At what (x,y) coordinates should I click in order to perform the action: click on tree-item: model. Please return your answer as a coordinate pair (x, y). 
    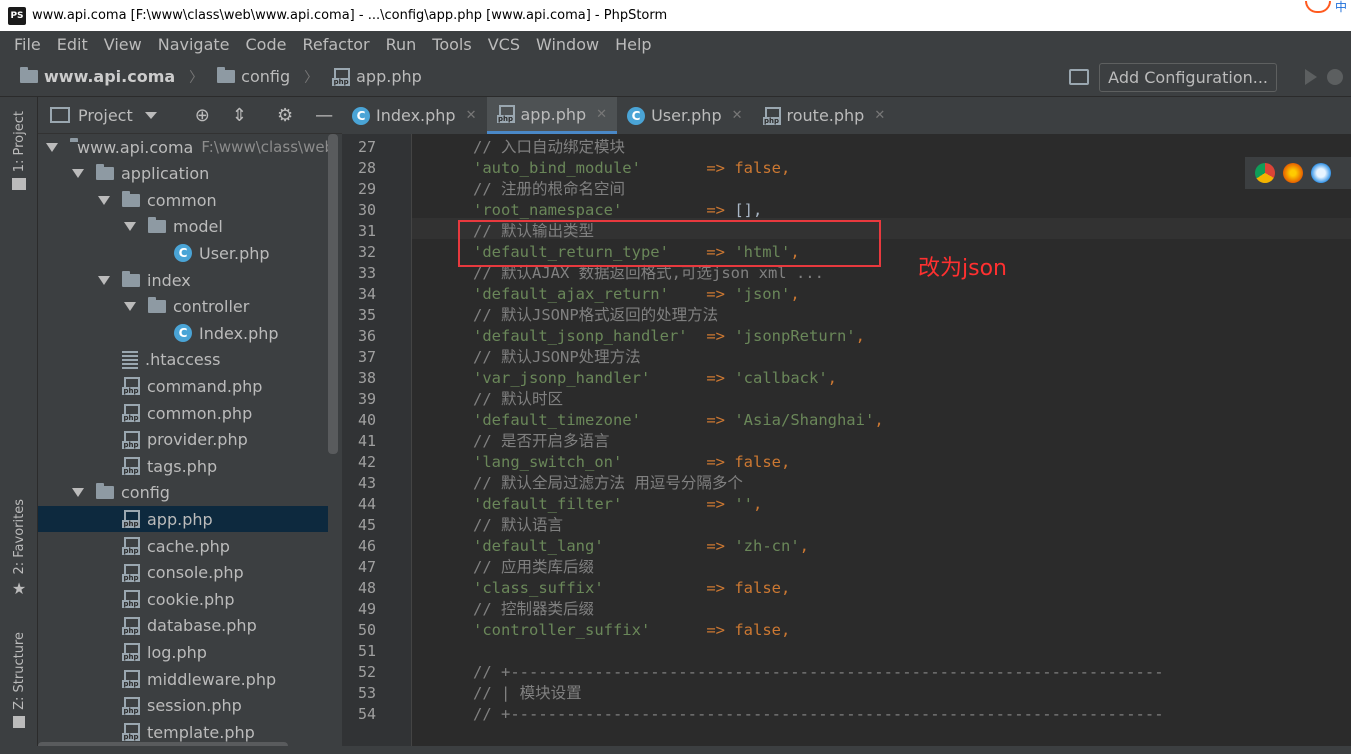
    Looking at the image, I should click on (183, 227).